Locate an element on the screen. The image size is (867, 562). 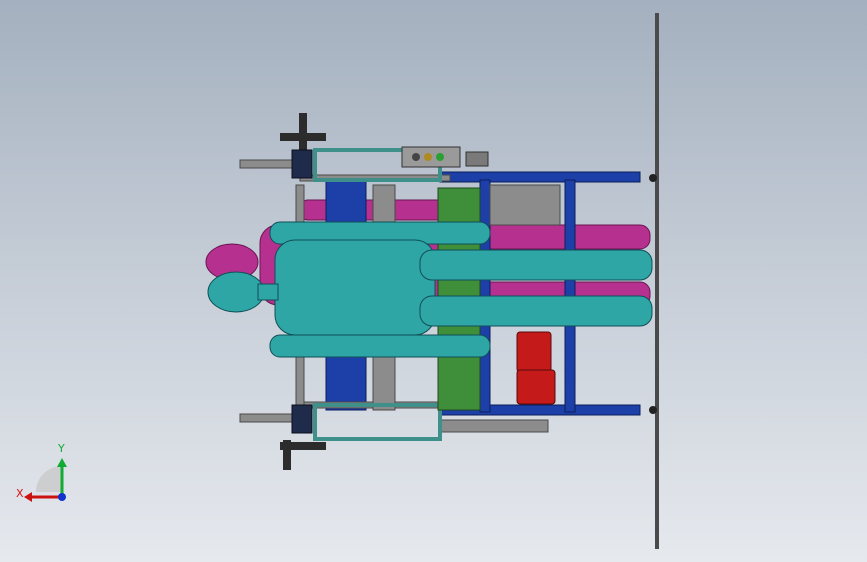
x-axis-arrow-icon is located at coordinates (43, 497).